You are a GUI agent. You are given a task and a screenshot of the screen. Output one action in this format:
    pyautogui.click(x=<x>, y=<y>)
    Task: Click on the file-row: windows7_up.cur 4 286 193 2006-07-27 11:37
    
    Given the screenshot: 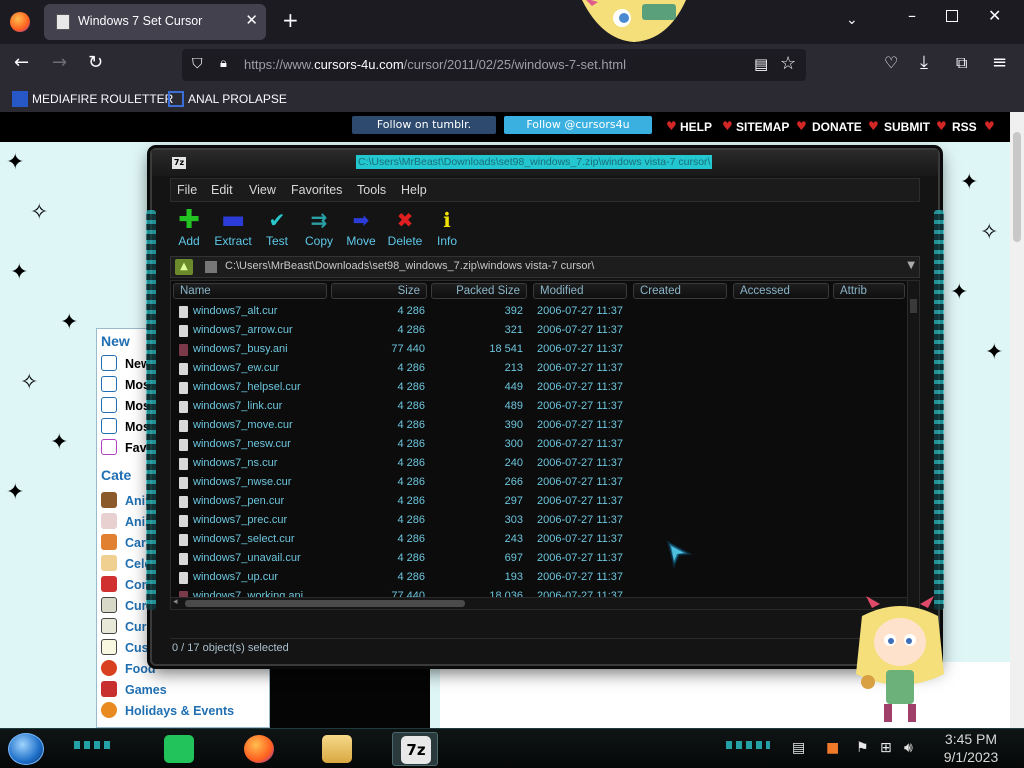 What is the action you would take?
    pyautogui.click(x=539, y=578)
    